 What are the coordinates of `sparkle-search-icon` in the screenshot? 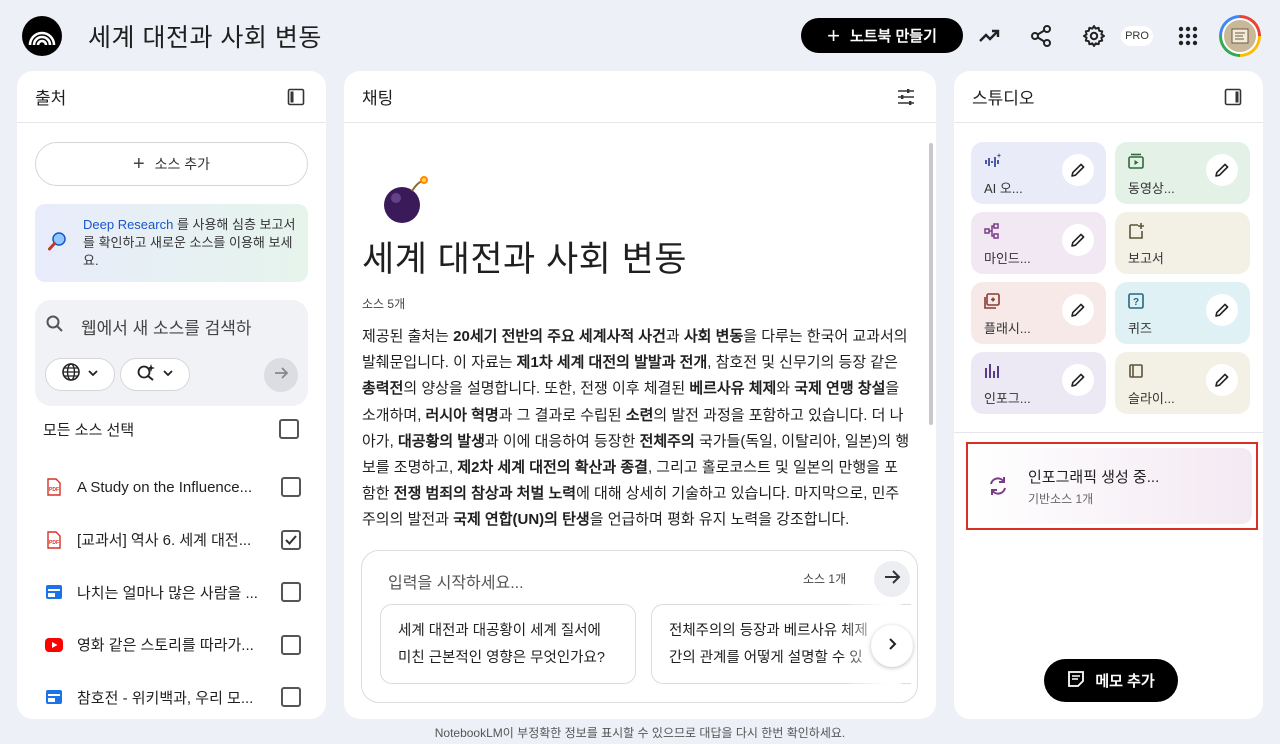 It's located at (146, 374).